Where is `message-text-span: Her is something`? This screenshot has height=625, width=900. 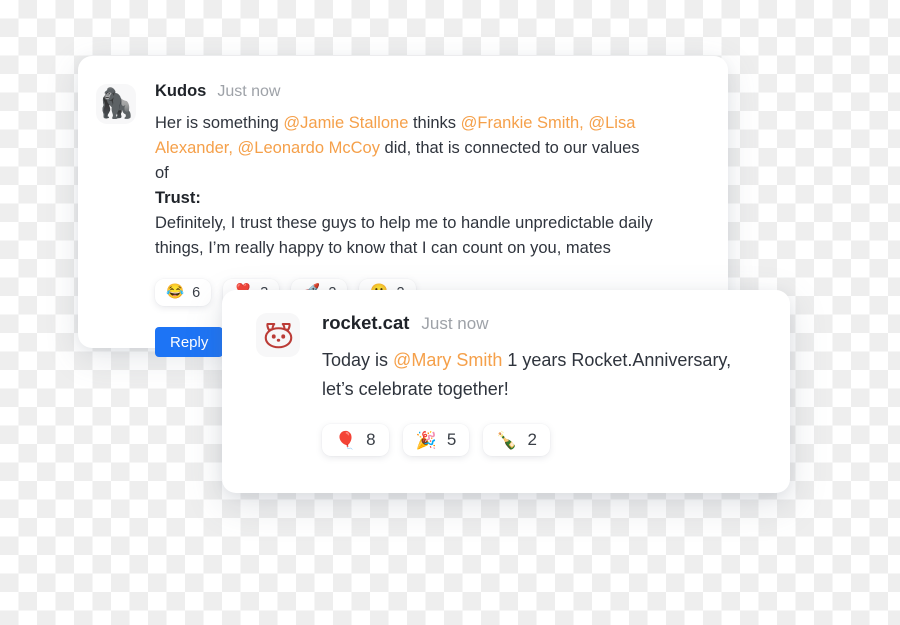
message-text-span: Her is something is located at coordinates (219, 123).